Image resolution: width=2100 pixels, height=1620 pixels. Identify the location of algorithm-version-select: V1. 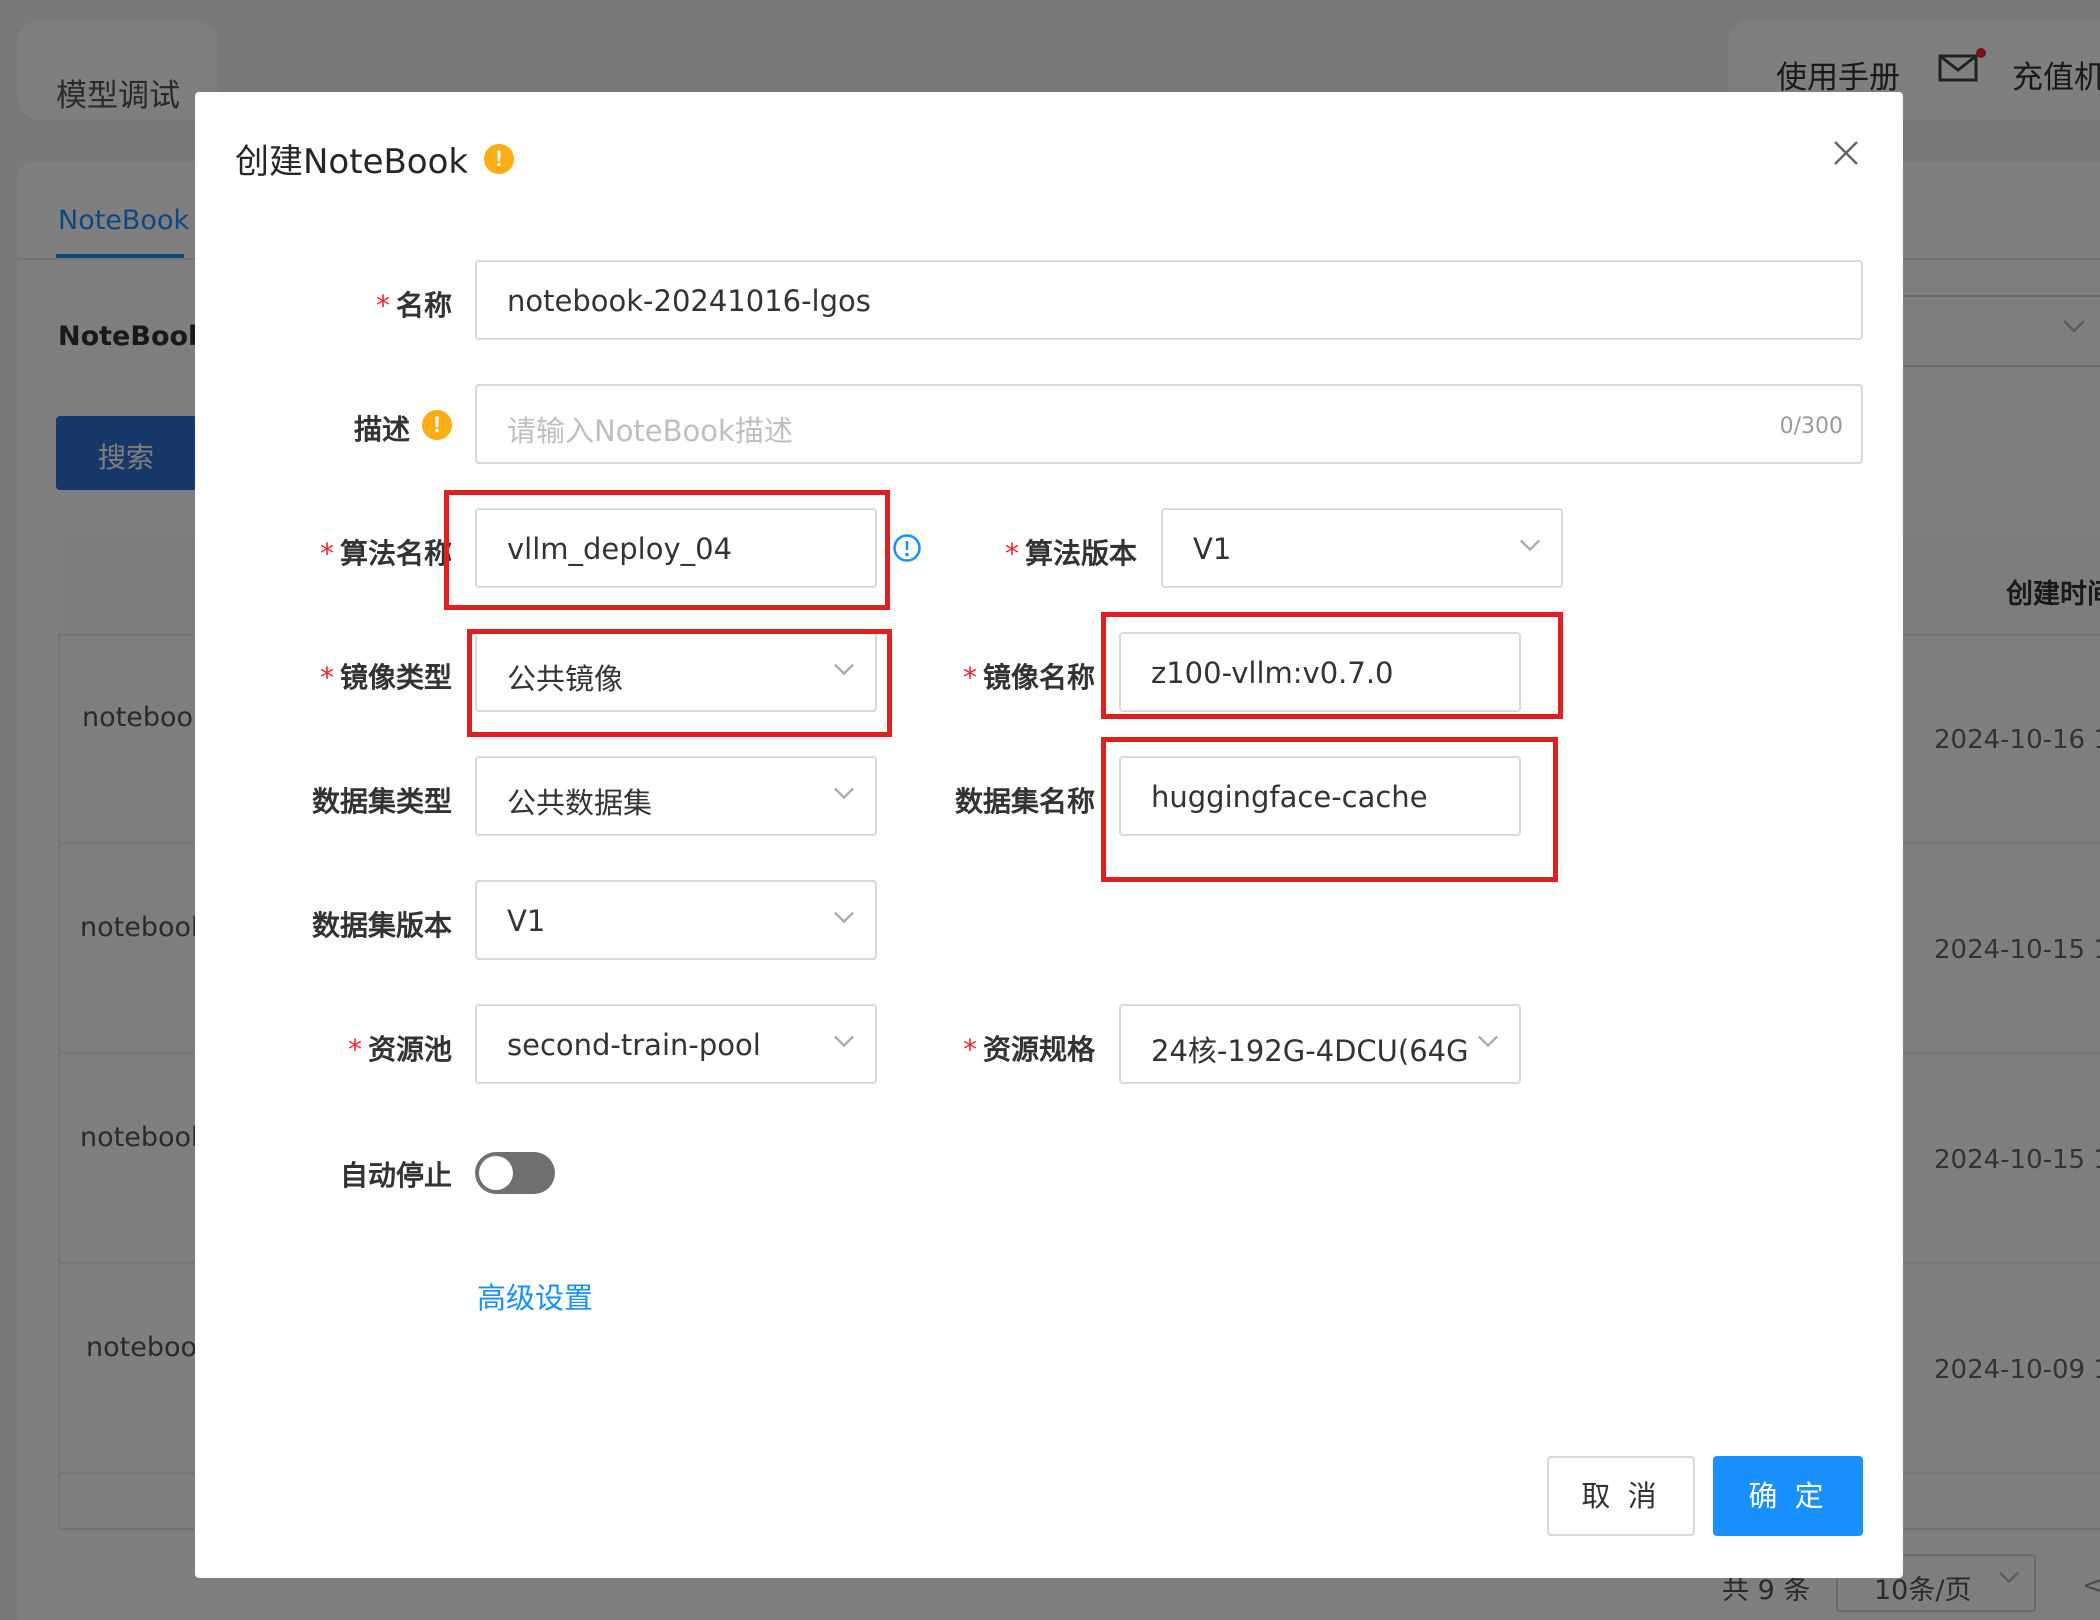
(1362, 548).